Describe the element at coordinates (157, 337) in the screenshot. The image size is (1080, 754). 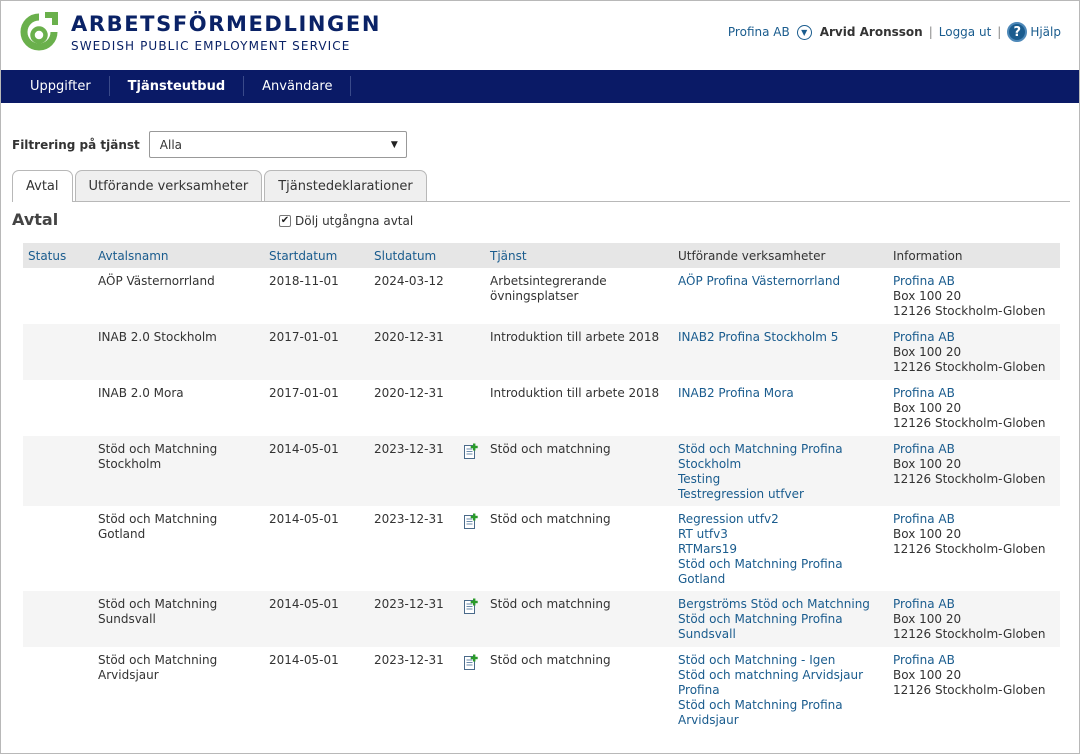
I see `agreement-name: INAB 2.0 Stockholm` at that location.